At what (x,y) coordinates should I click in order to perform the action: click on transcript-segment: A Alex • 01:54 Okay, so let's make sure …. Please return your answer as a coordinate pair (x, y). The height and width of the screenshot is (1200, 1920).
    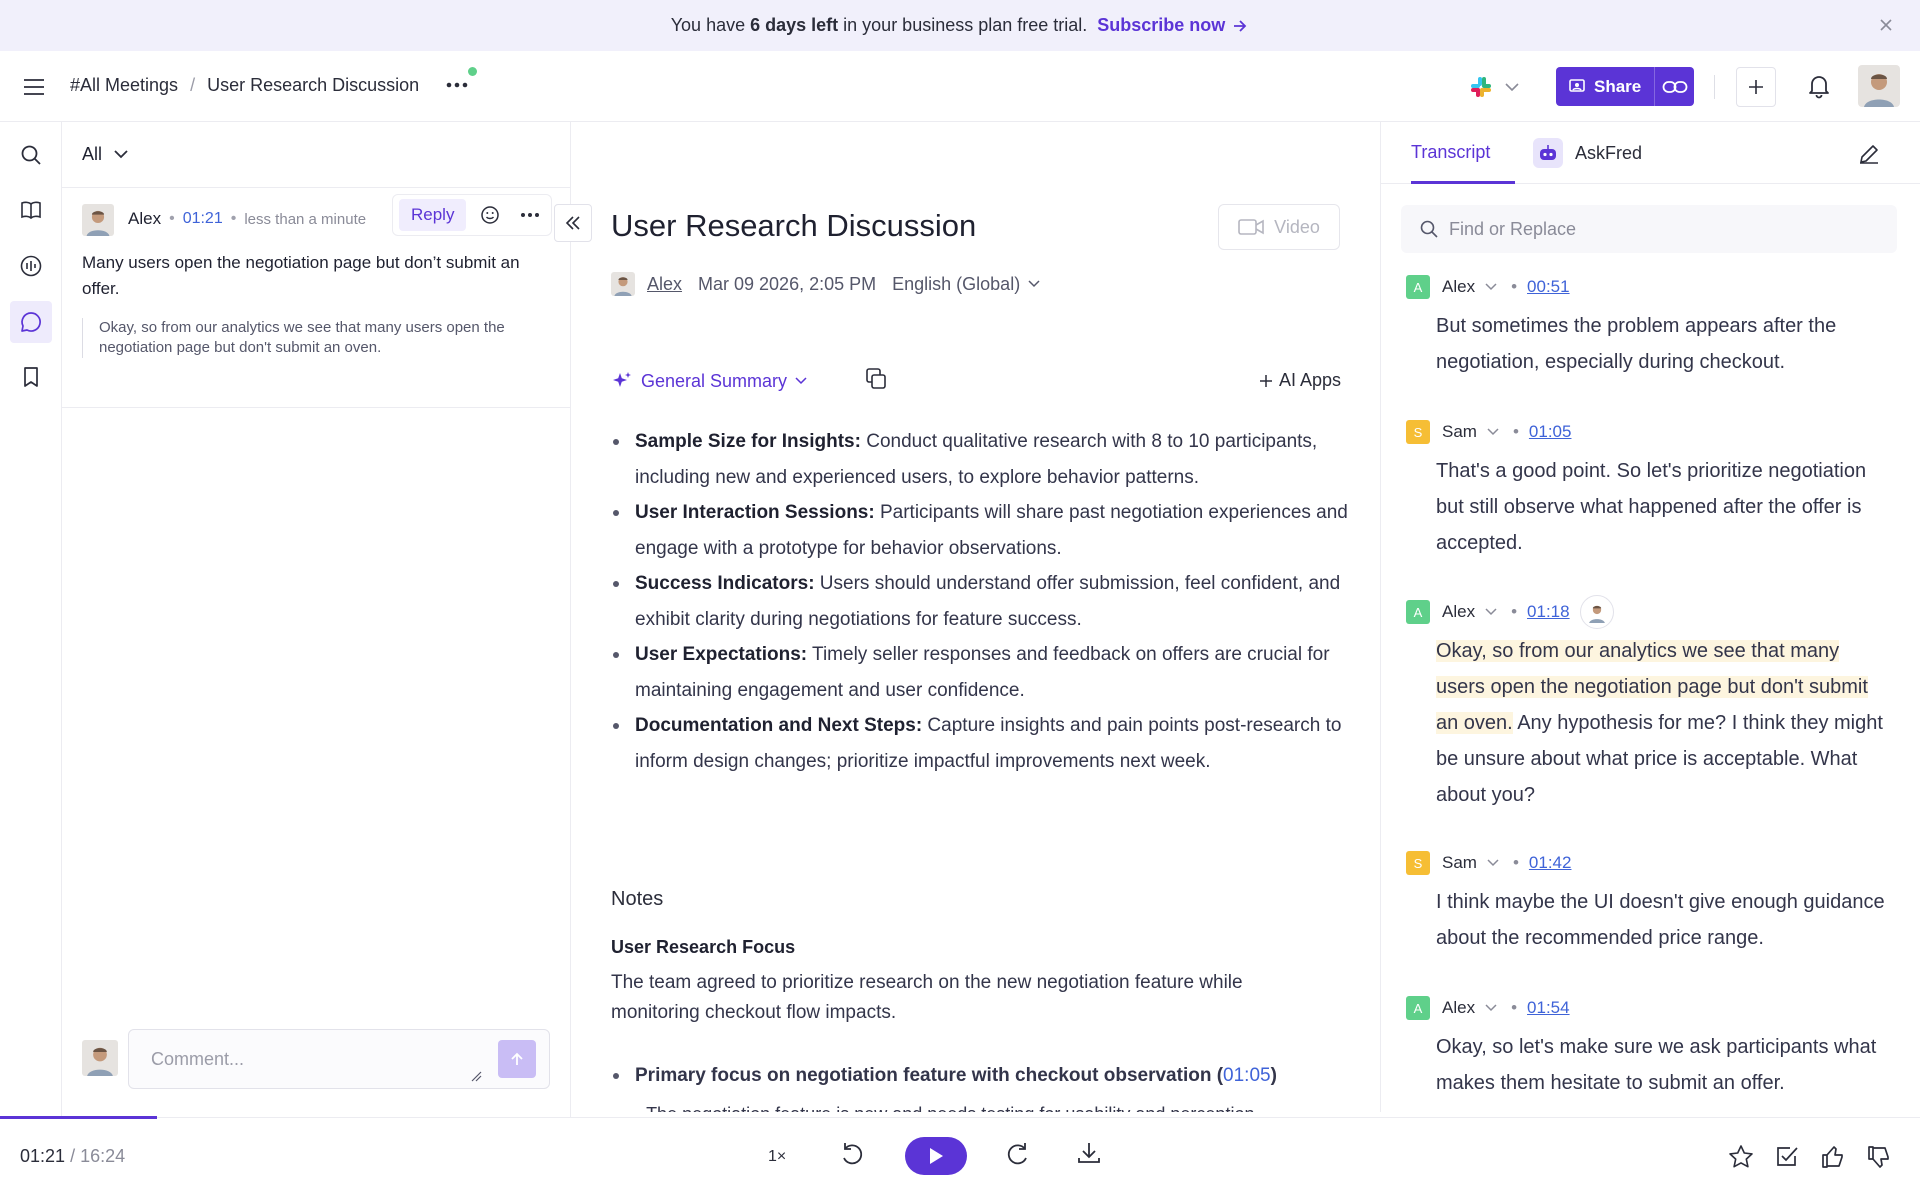
    Looking at the image, I should click on (1656, 1048).